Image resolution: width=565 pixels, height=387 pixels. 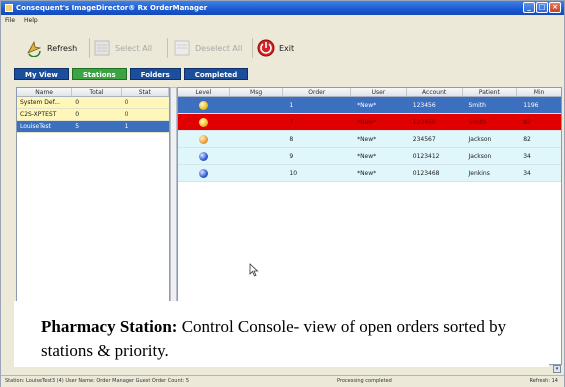 What do you see at coordinates (182, 48) in the screenshot?
I see `deselect-all-icon` at bounding box center [182, 48].